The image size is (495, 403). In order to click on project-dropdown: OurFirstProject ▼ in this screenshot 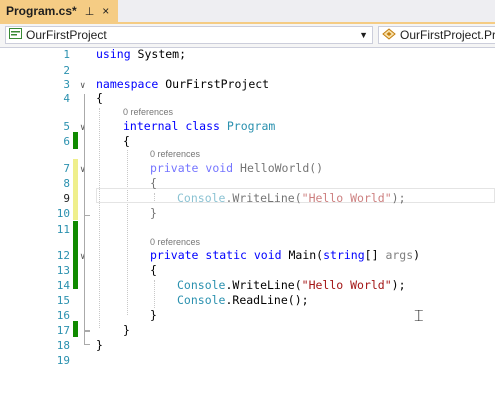, I will do `click(189, 35)`.